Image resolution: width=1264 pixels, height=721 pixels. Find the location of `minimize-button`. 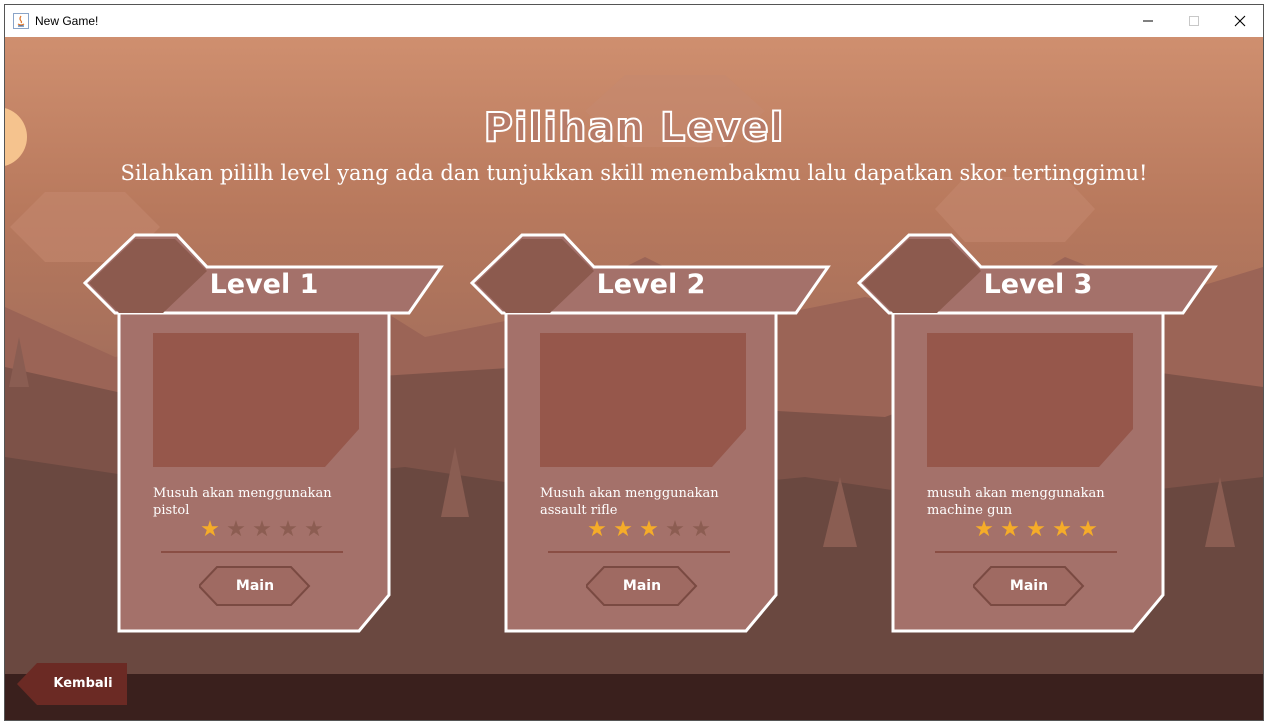

minimize-button is located at coordinates (1148, 21).